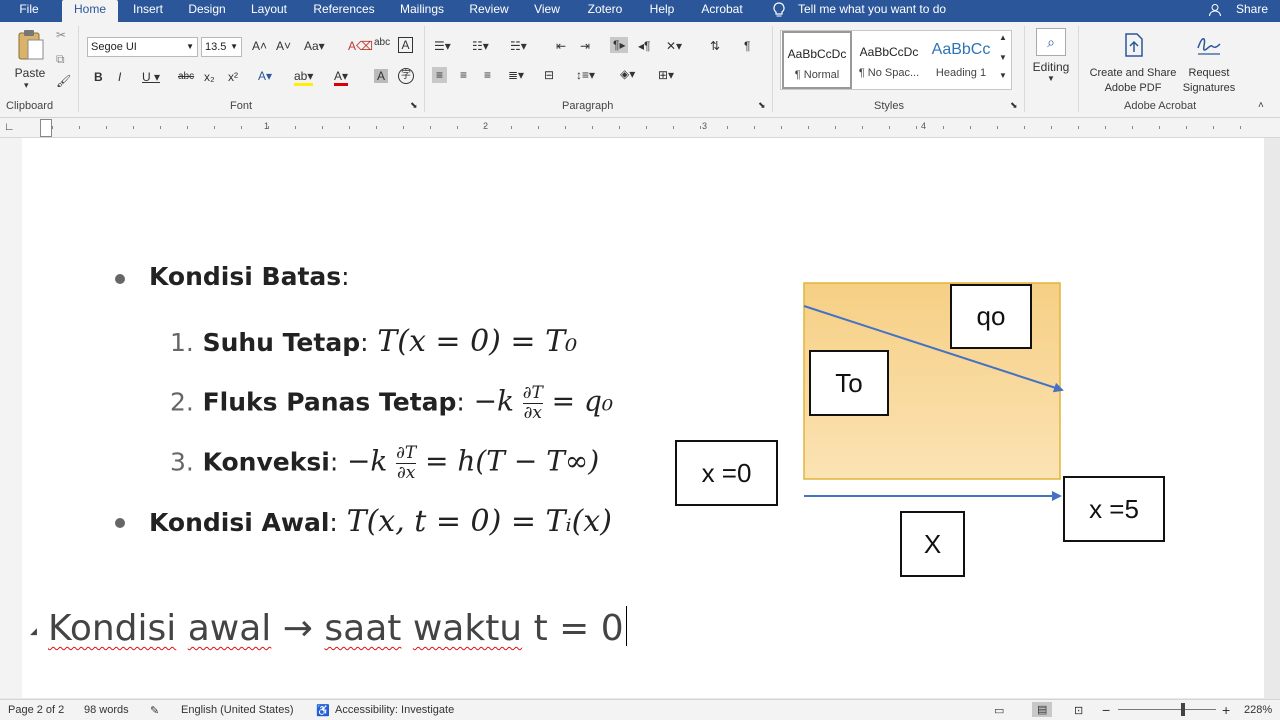  I want to click on change-case-icon: Aa▾, so click(314, 46).